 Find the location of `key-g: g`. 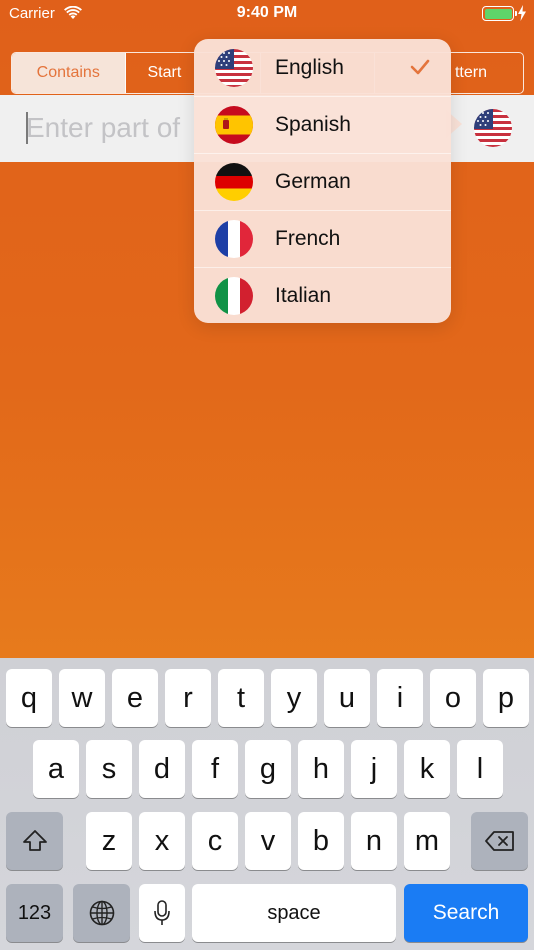

key-g: g is located at coordinates (268, 769).